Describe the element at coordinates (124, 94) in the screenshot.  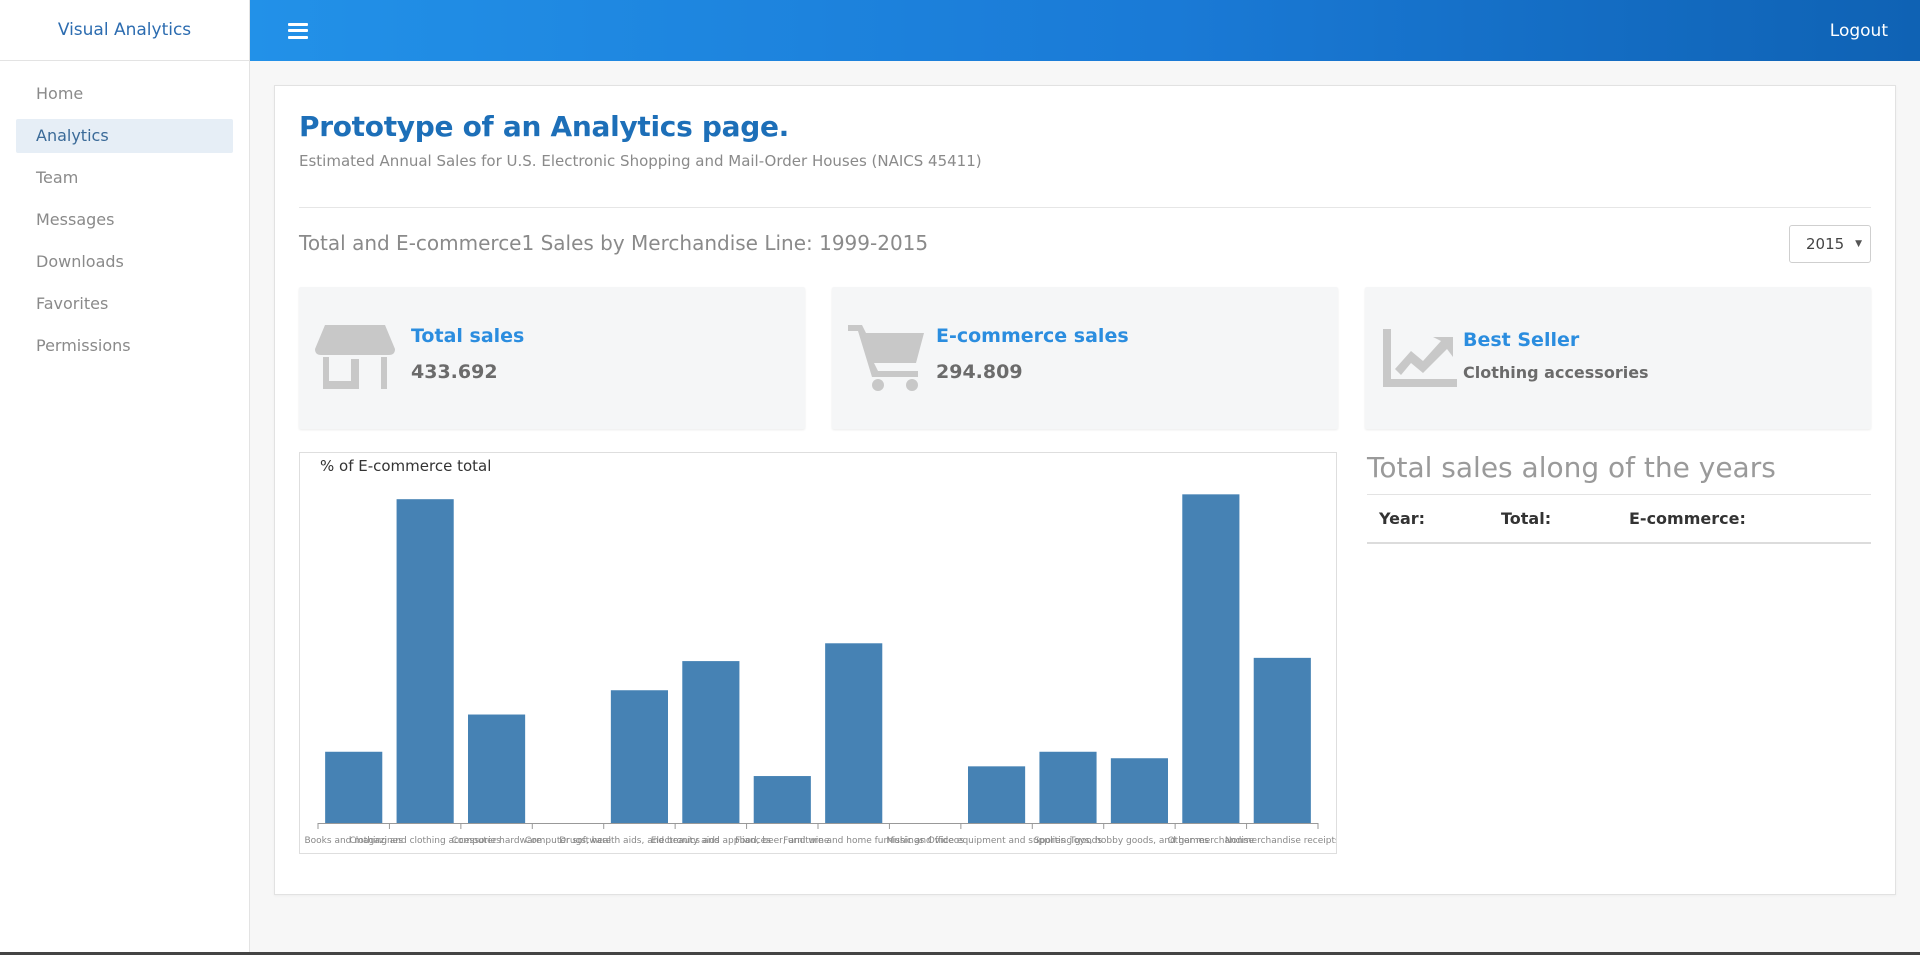
I see `sidebar-item-home: Home` at that location.